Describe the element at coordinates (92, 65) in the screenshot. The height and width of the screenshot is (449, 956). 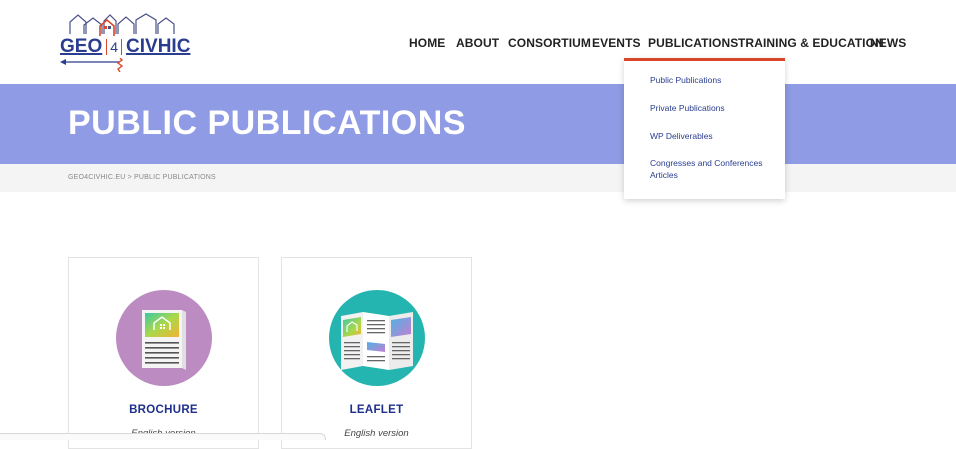
I see `logo-drill-icon` at that location.